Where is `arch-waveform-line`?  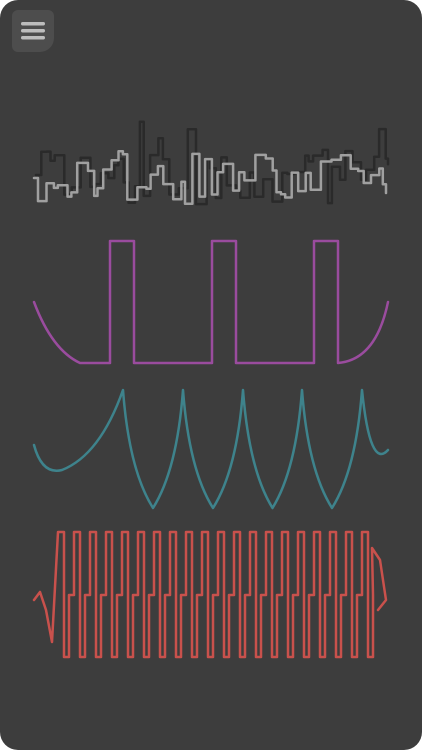 arch-waveform-line is located at coordinates (211, 449).